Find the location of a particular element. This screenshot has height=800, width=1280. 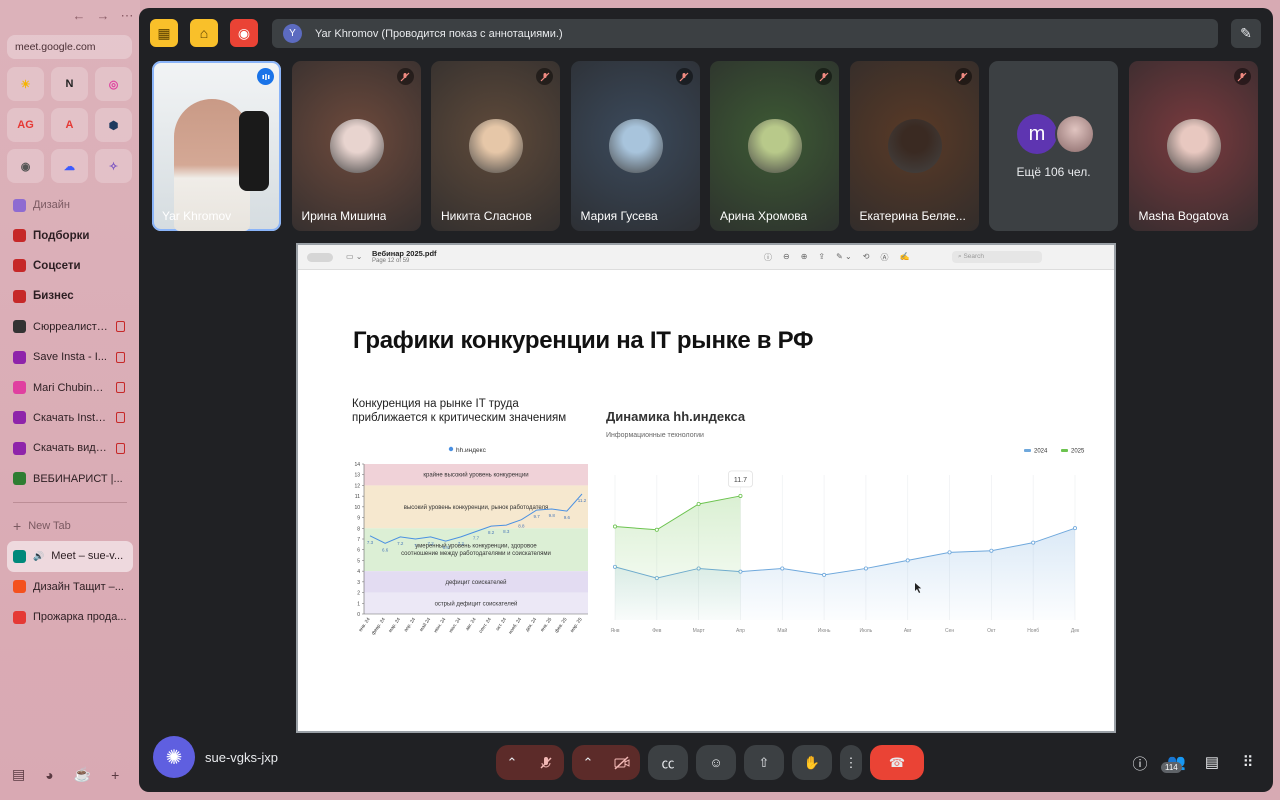

participant-tile: Yar Khromov is located at coordinates (216, 146).